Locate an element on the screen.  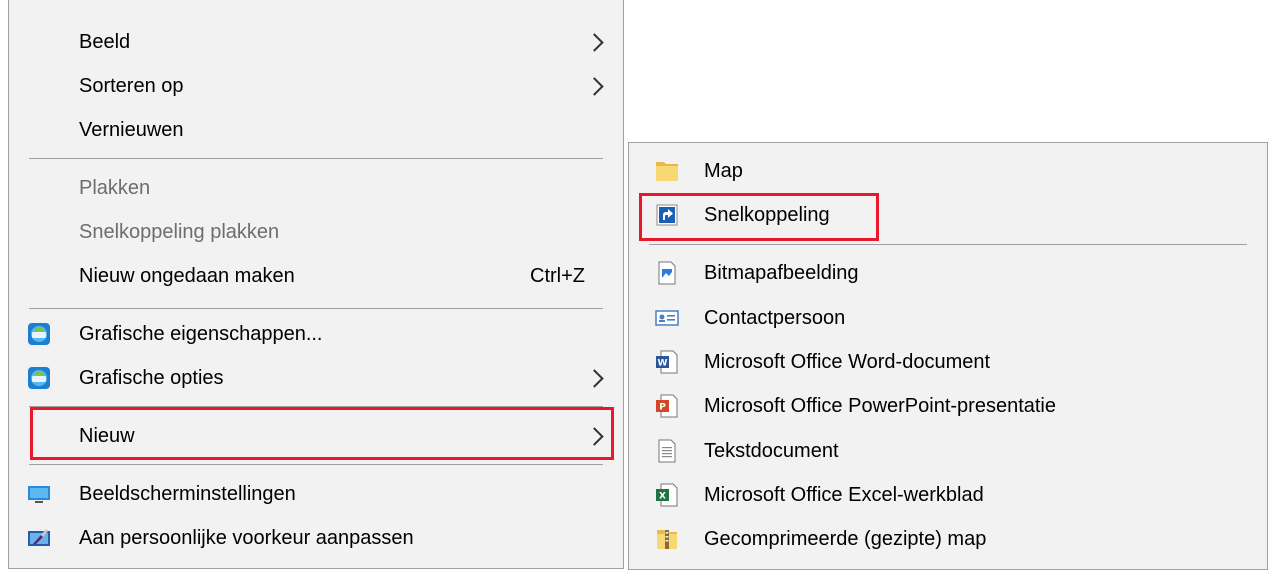
submenu-item-label: Map is located at coordinates (723, 170).